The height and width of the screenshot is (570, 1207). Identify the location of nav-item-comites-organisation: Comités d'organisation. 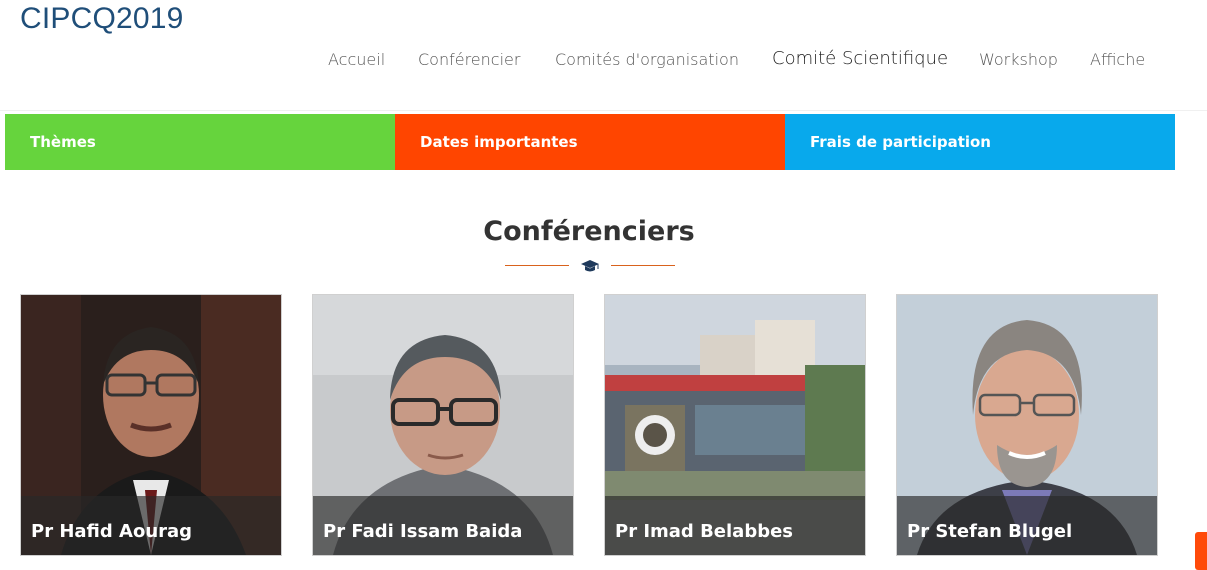
(647, 59).